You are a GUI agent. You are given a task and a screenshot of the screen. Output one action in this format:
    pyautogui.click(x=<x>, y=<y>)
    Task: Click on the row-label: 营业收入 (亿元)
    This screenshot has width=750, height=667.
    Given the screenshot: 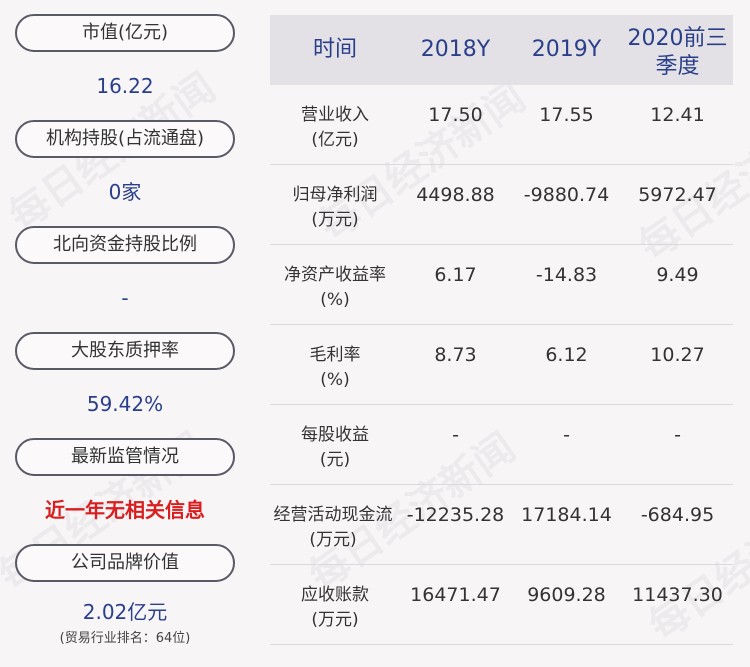 What is the action you would take?
    pyautogui.click(x=335, y=124)
    